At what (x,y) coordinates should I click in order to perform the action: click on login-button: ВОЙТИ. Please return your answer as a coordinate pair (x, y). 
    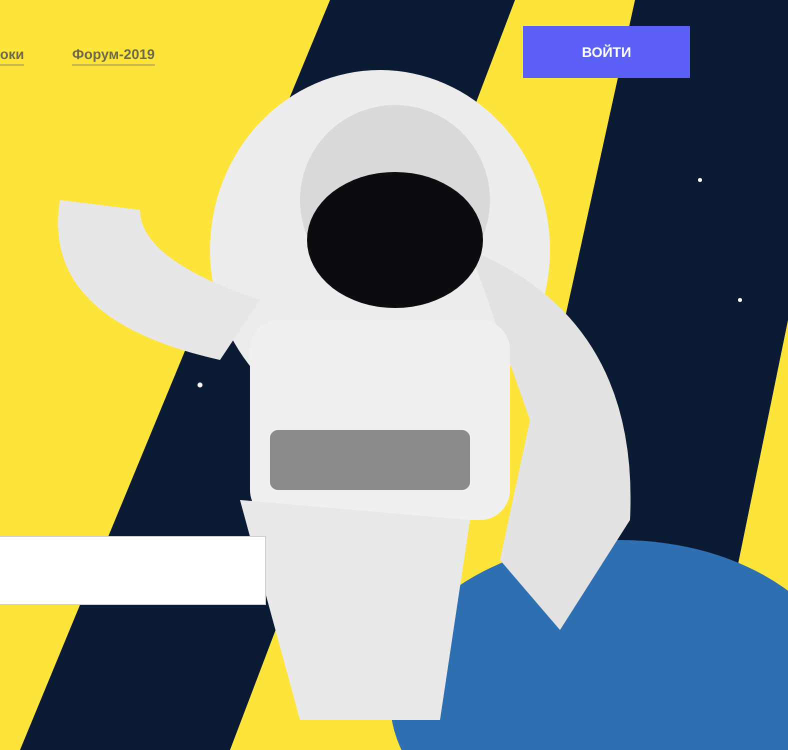
    Looking at the image, I should click on (606, 52).